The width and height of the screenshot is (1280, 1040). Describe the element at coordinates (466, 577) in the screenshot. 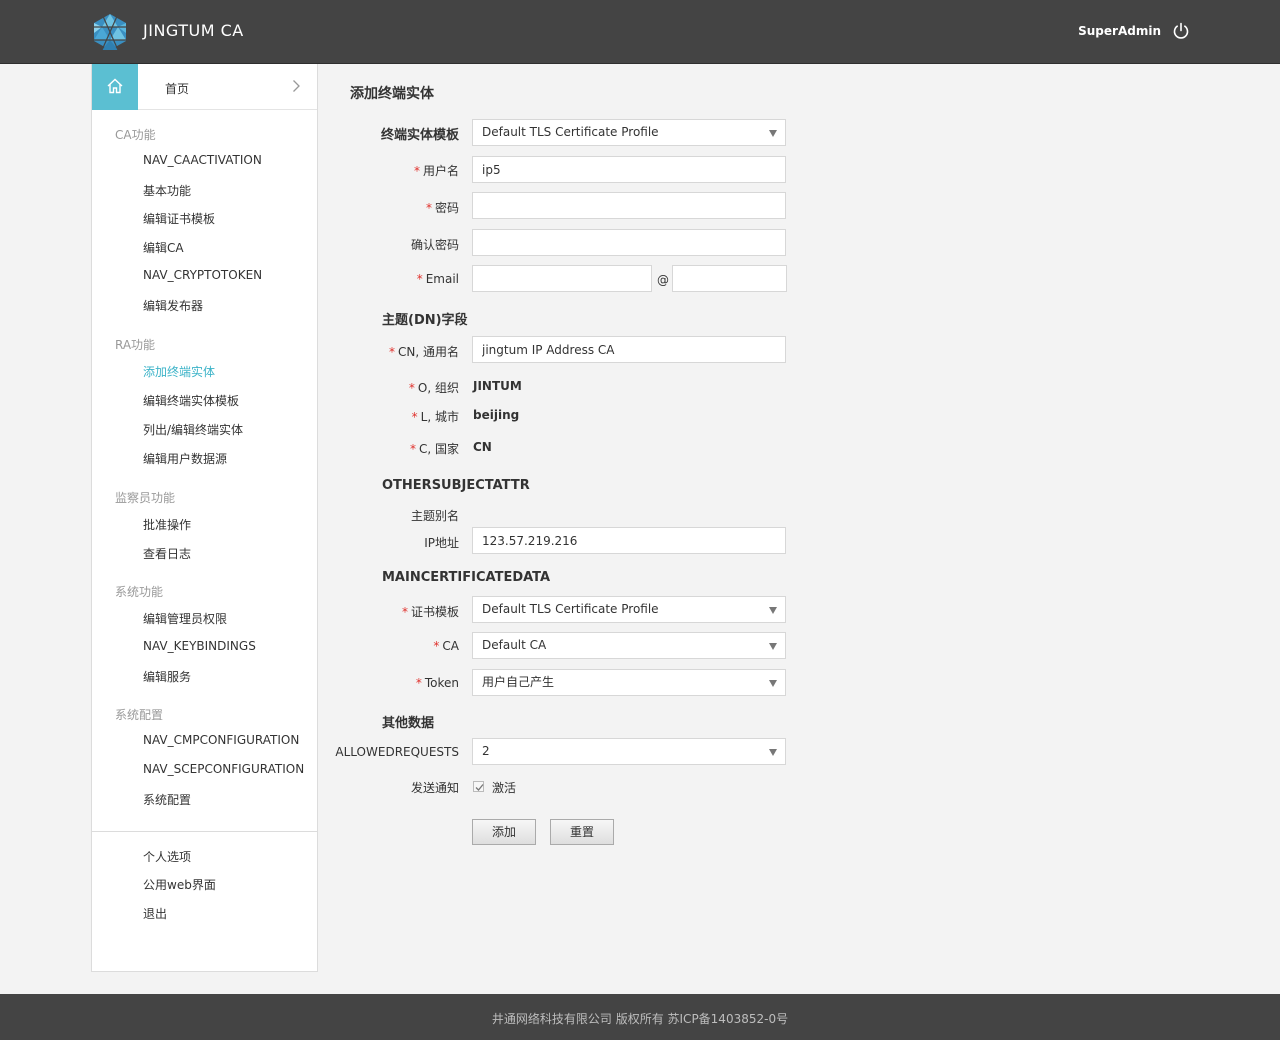

I see `main-cert-data-title: MAINCERTIFICATEDATA` at that location.